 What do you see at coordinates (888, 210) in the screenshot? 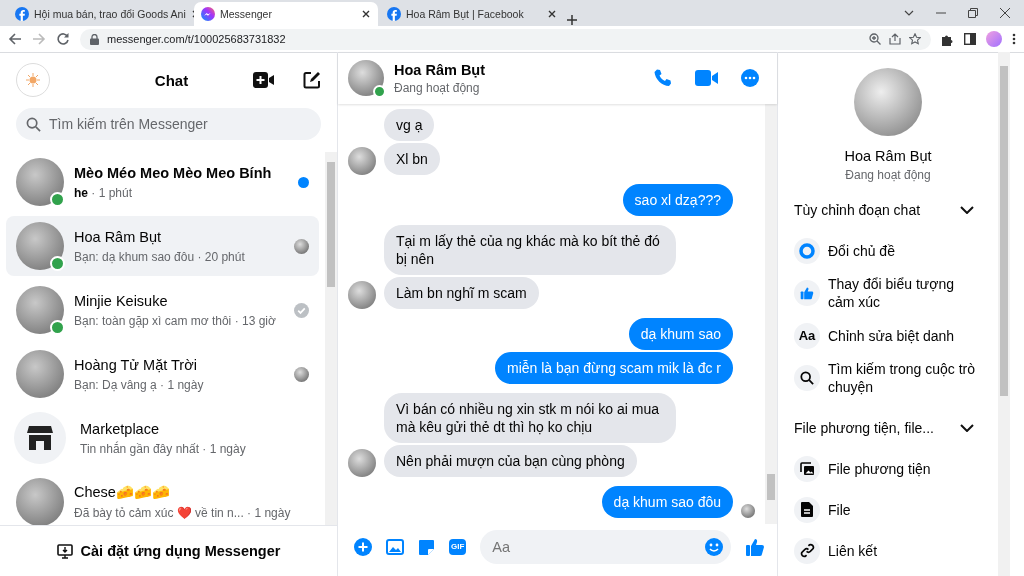
I see `section-header: Tùy chỉnh đoạn chat` at bounding box center [888, 210].